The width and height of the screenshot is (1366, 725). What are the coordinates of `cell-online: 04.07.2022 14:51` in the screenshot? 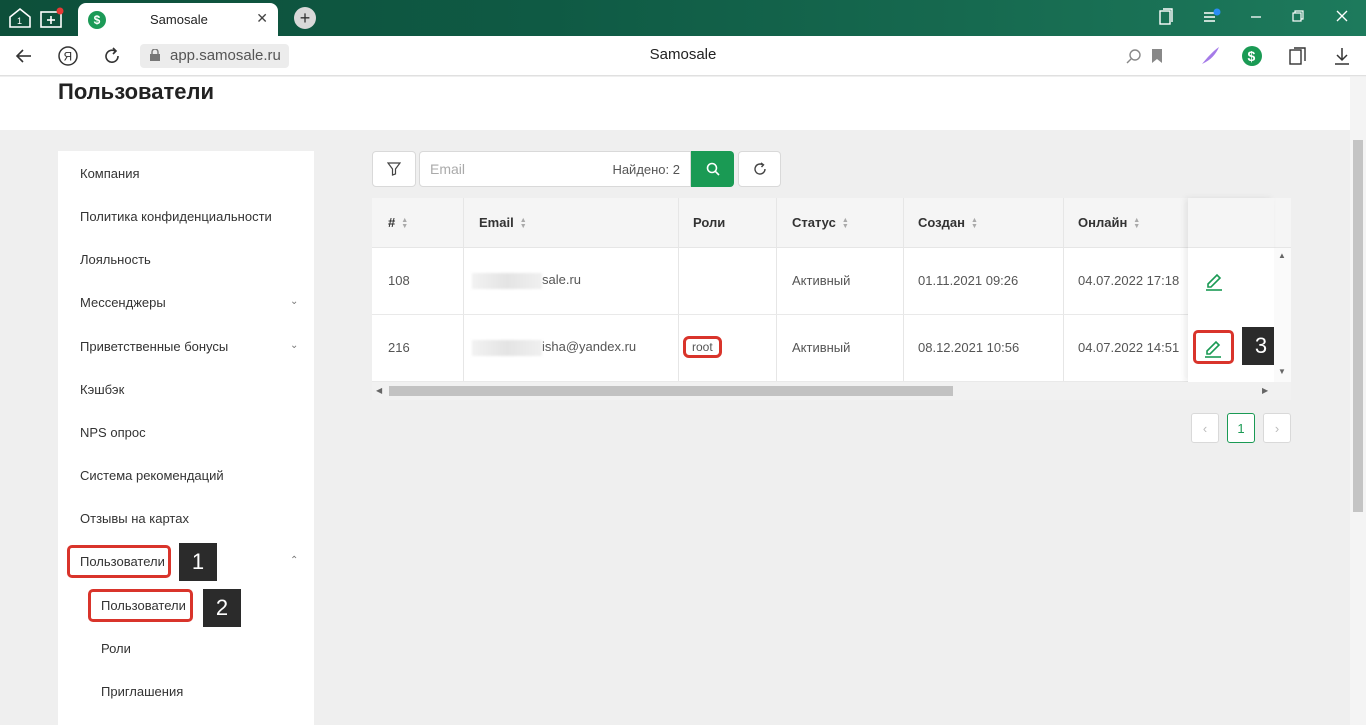 It's located at (1129, 347).